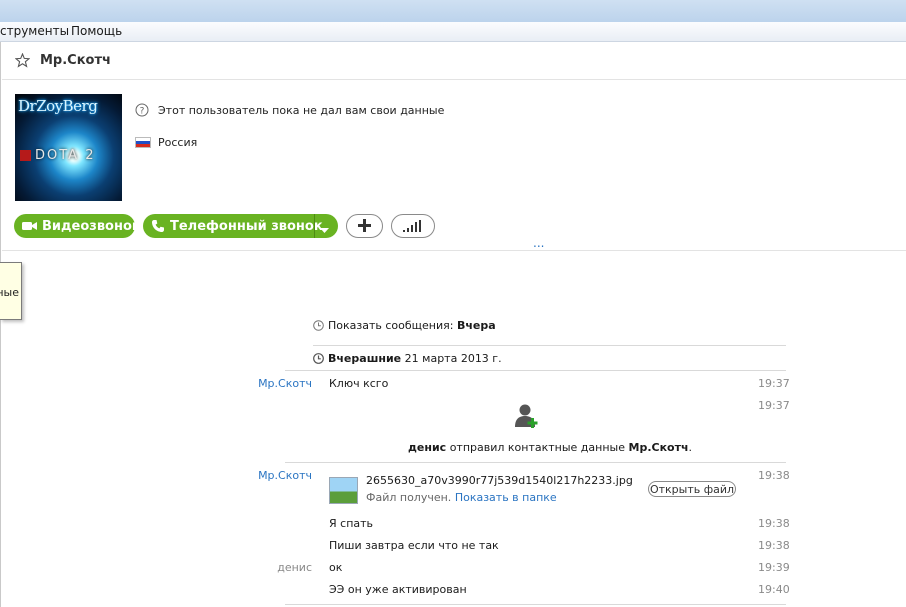 The width and height of the screenshot is (906, 607). I want to click on show-messages-row: Показать сообщения: Вчера, so click(404, 326).